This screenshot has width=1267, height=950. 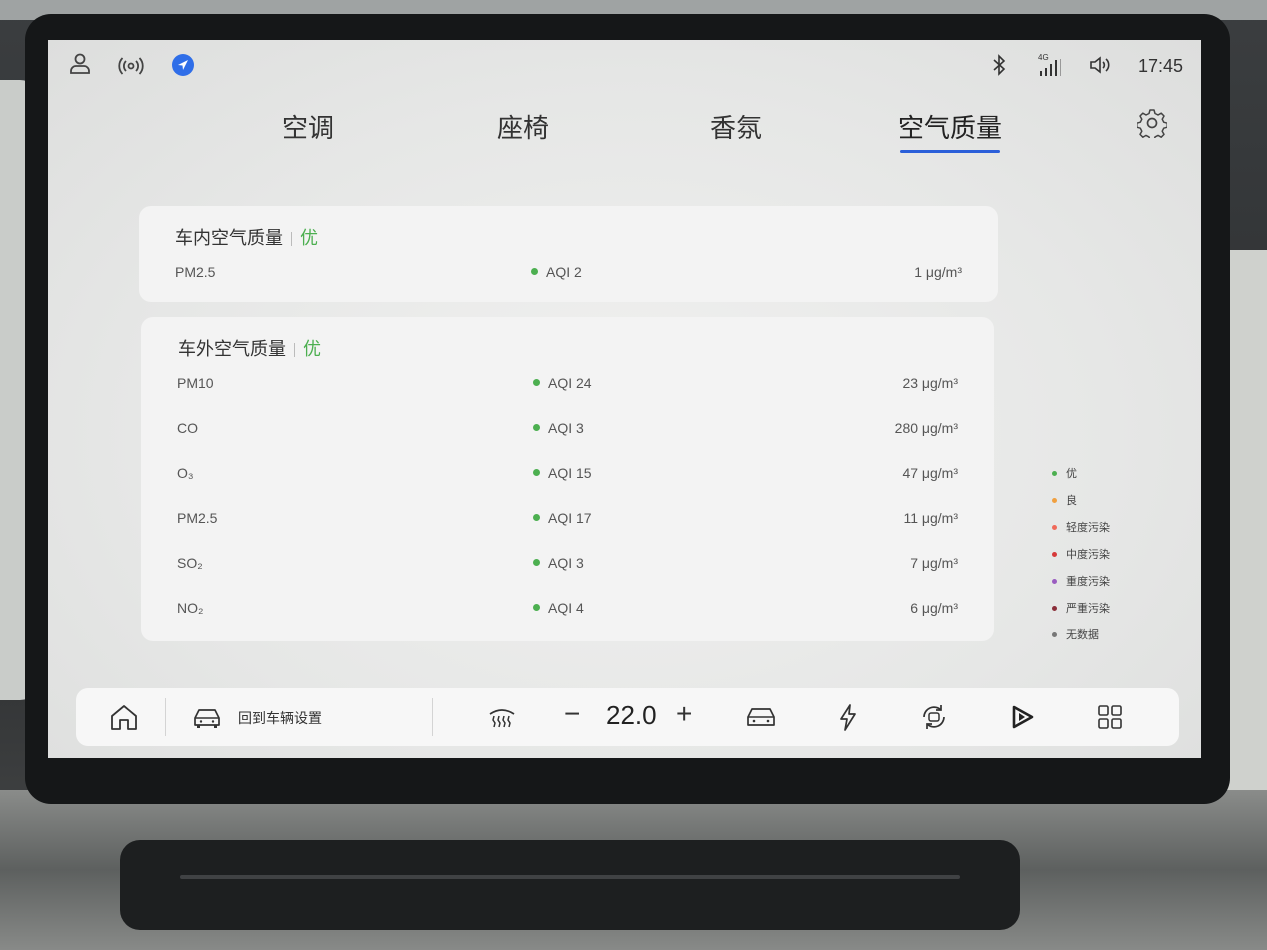 I want to click on pollutant-name: CO, so click(x=187, y=428).